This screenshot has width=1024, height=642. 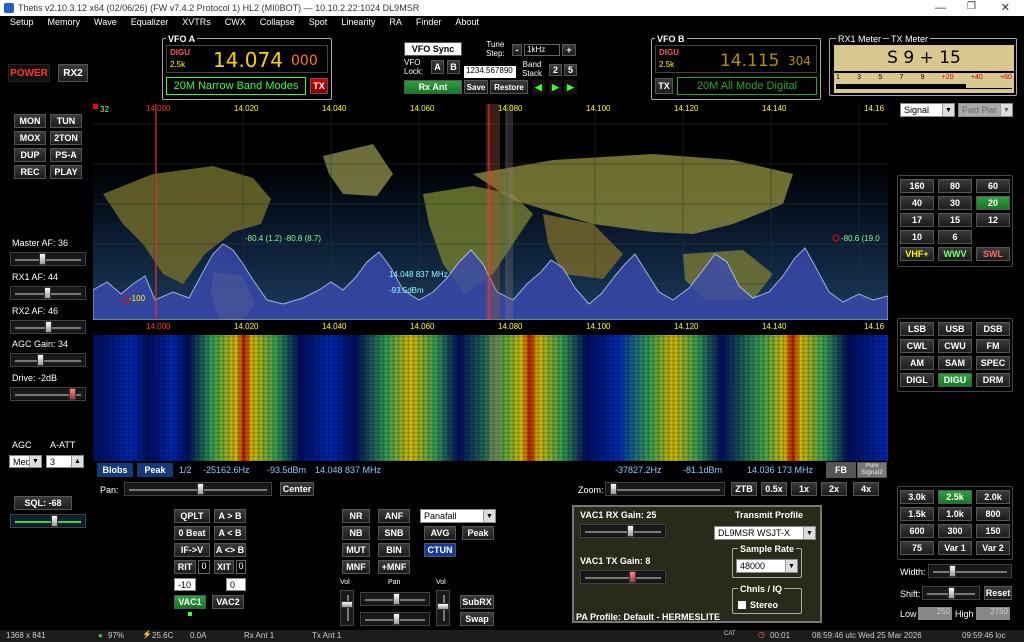 I want to click on mon-button: MON, so click(x=30, y=121).